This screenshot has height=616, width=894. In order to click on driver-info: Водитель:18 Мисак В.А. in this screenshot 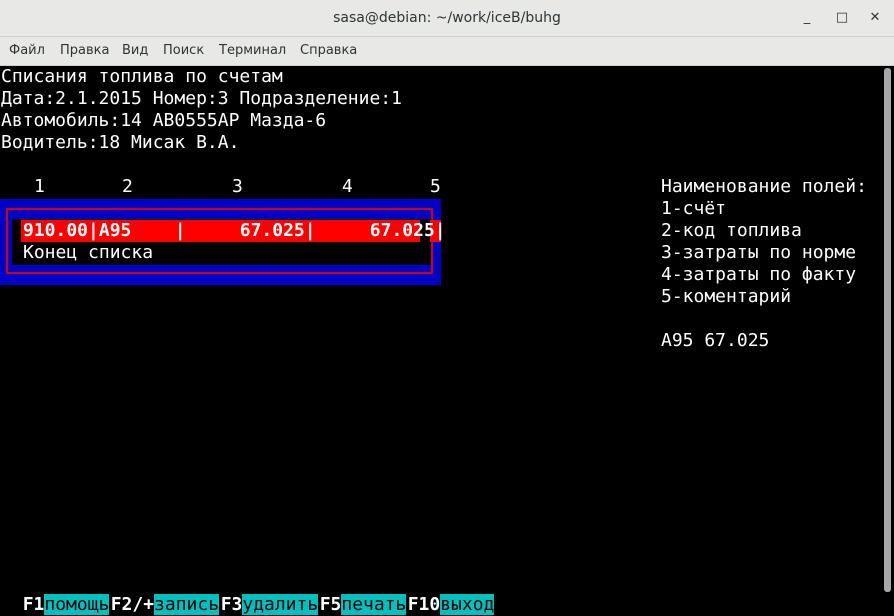, I will do `click(120, 142)`.